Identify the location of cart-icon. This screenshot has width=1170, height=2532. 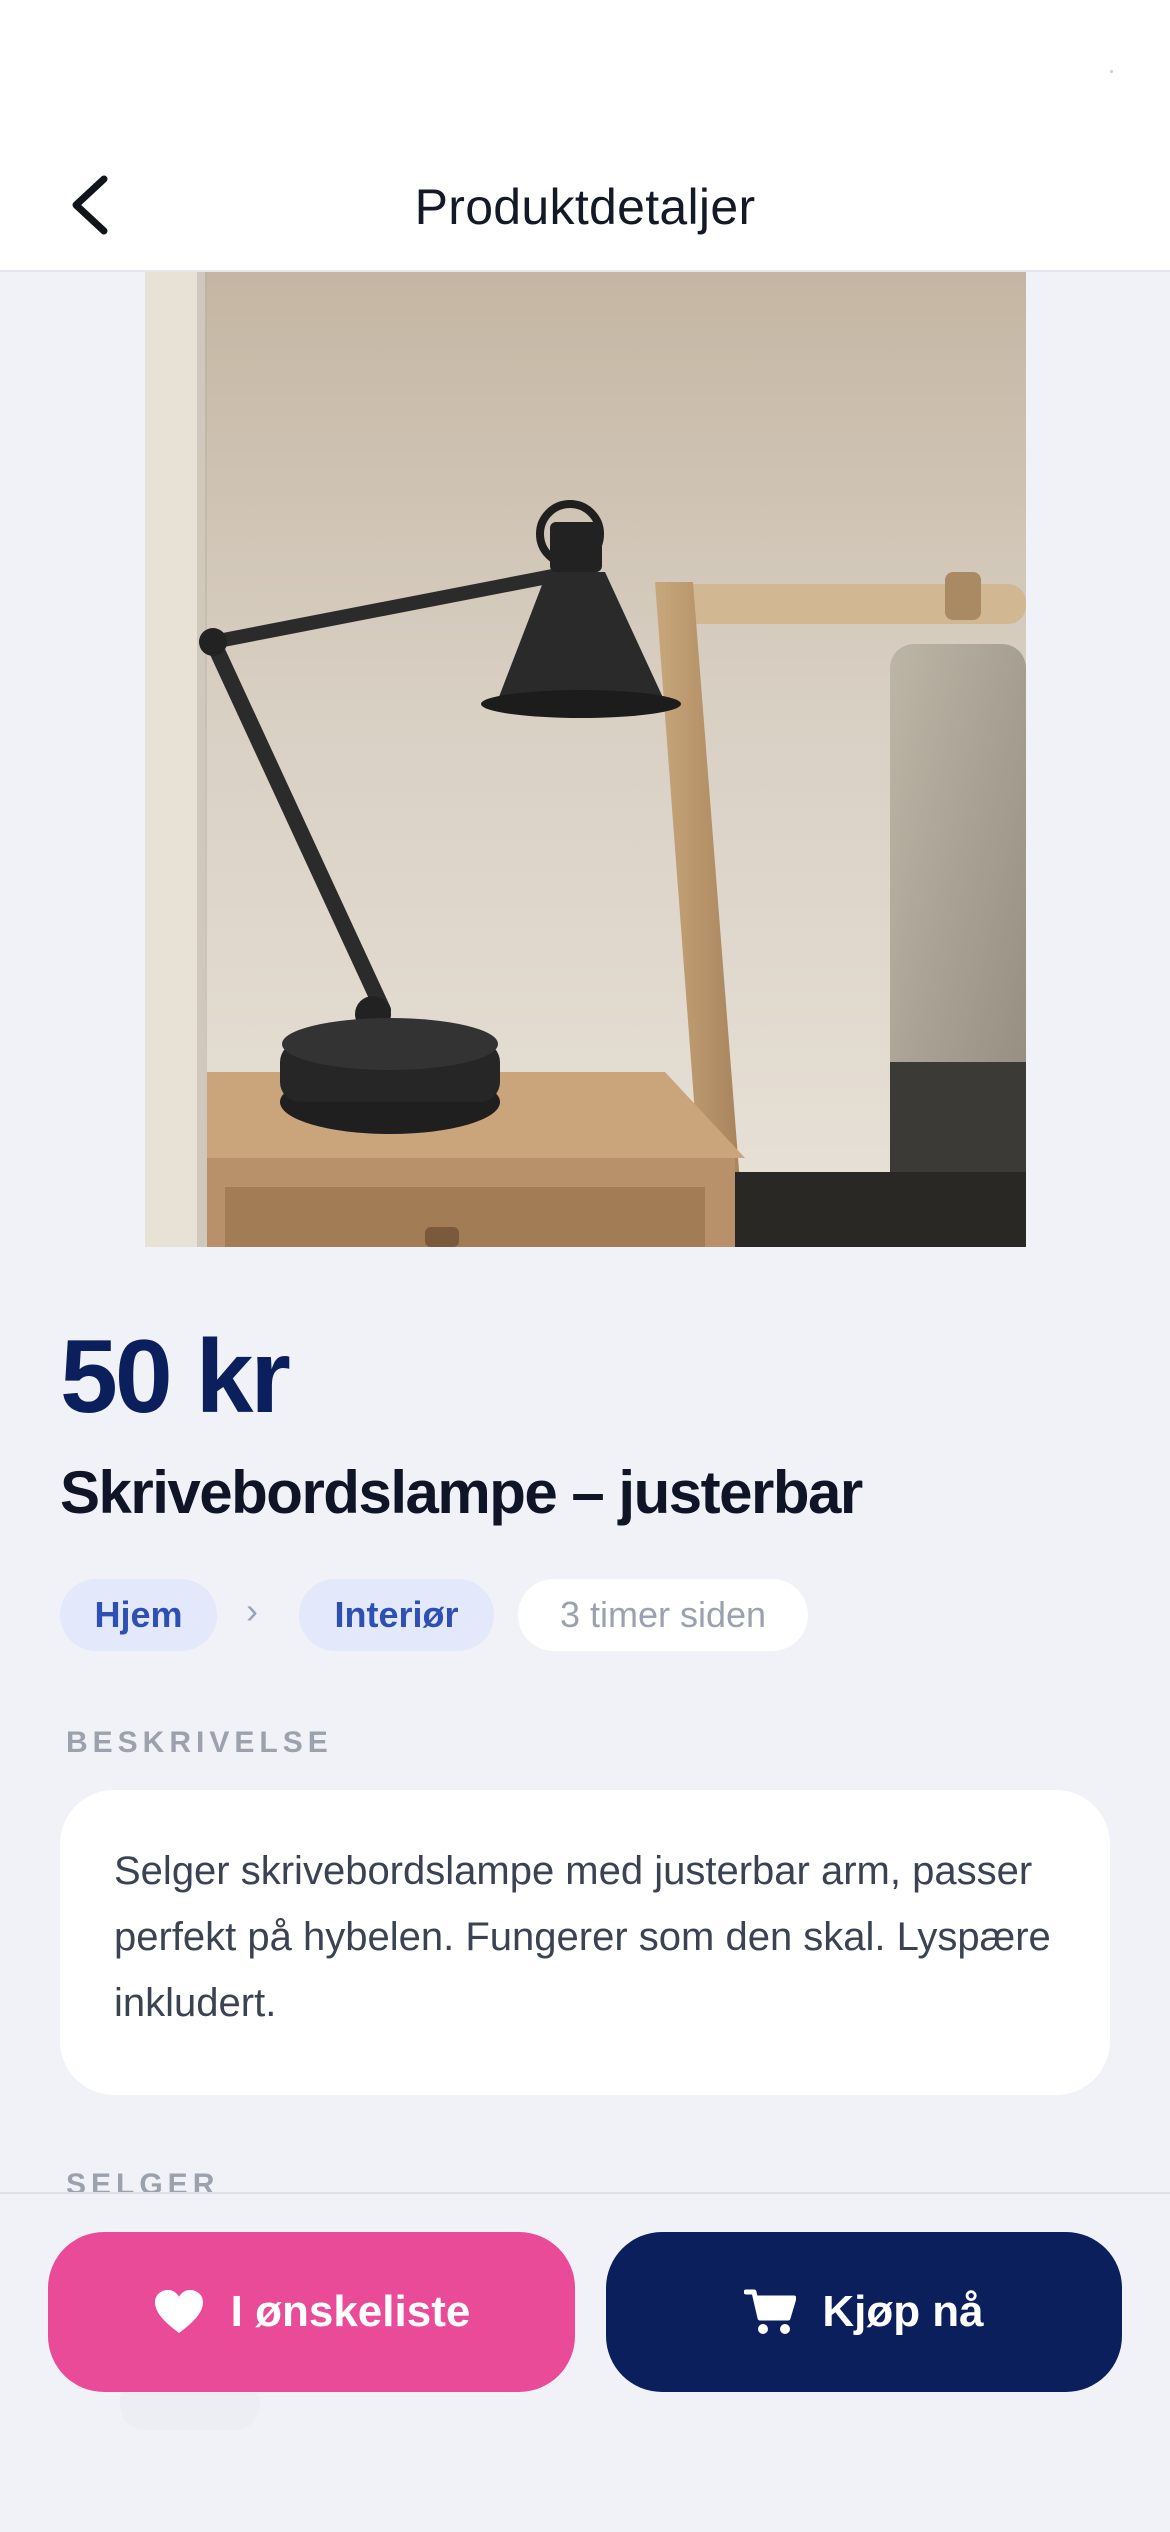
(770, 2312).